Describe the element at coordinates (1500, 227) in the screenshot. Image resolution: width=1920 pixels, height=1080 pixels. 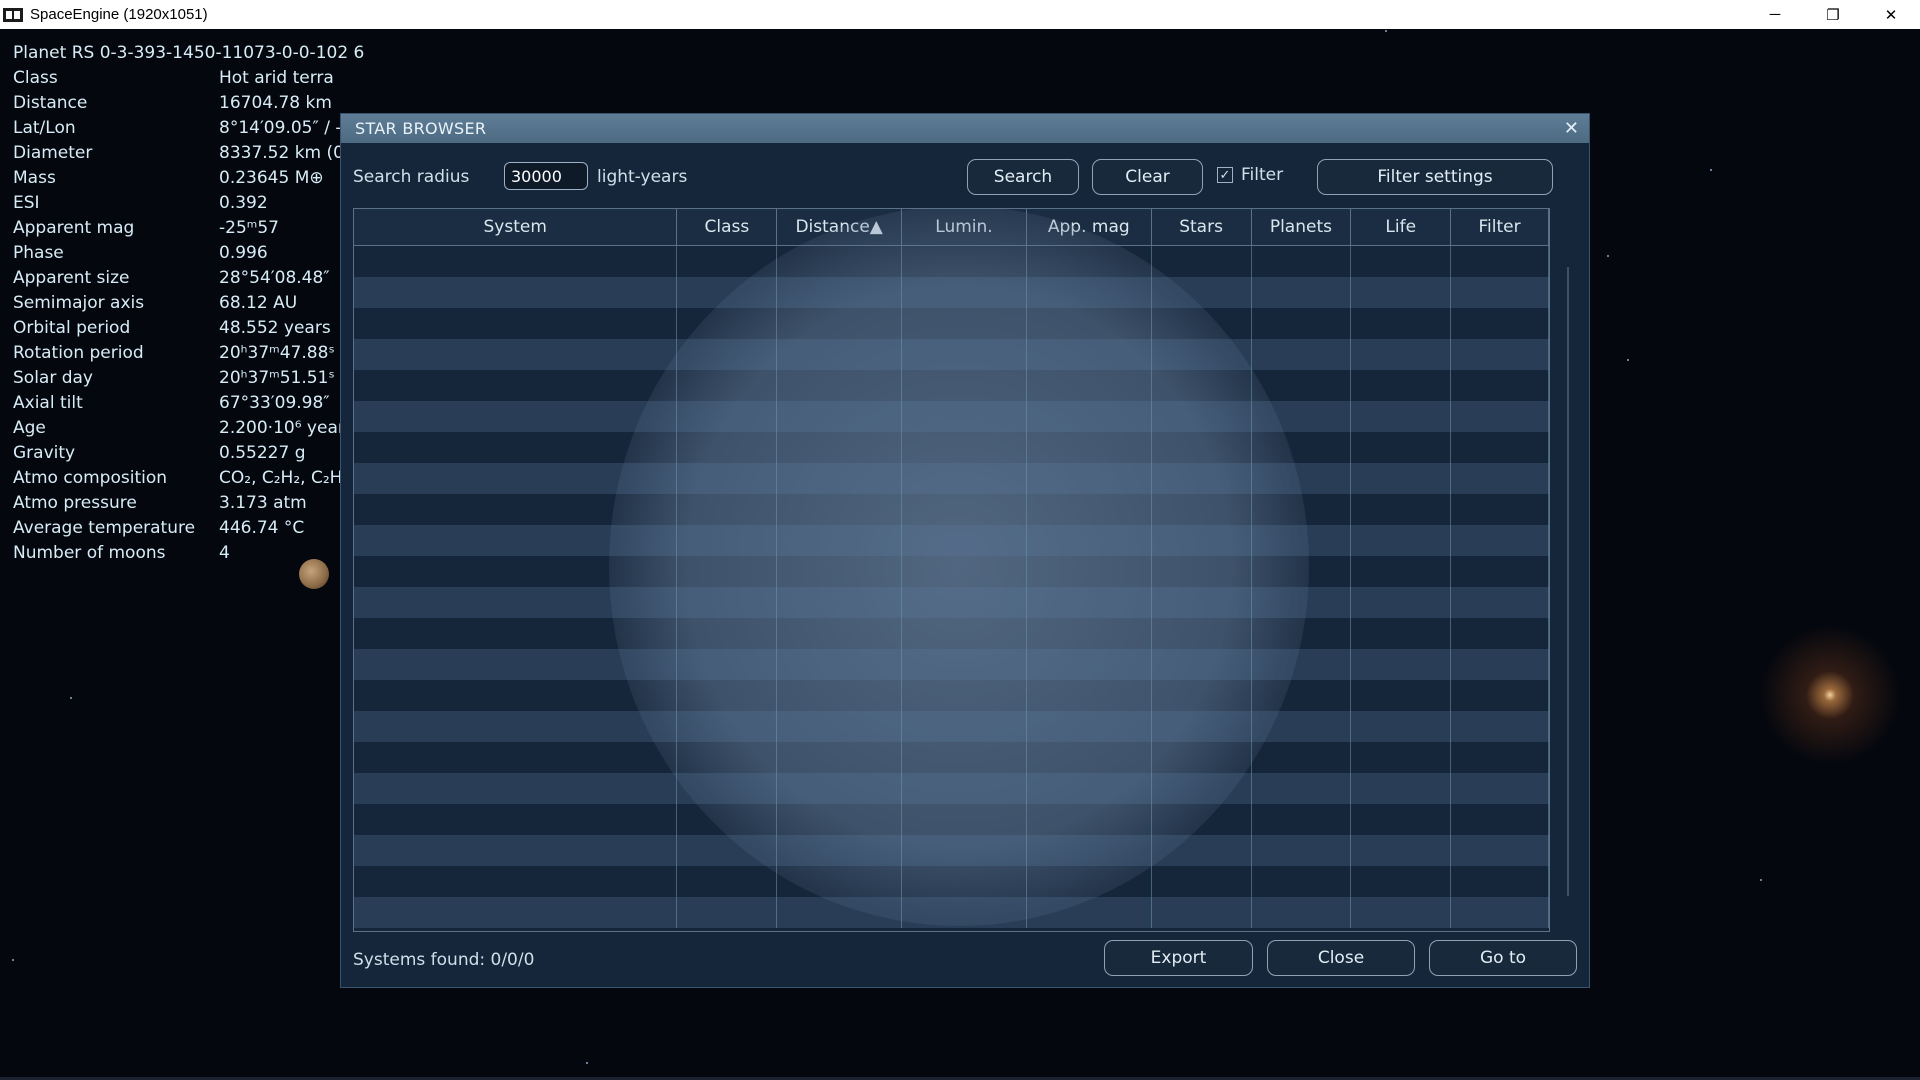
I see `column-header: Filter` at that location.